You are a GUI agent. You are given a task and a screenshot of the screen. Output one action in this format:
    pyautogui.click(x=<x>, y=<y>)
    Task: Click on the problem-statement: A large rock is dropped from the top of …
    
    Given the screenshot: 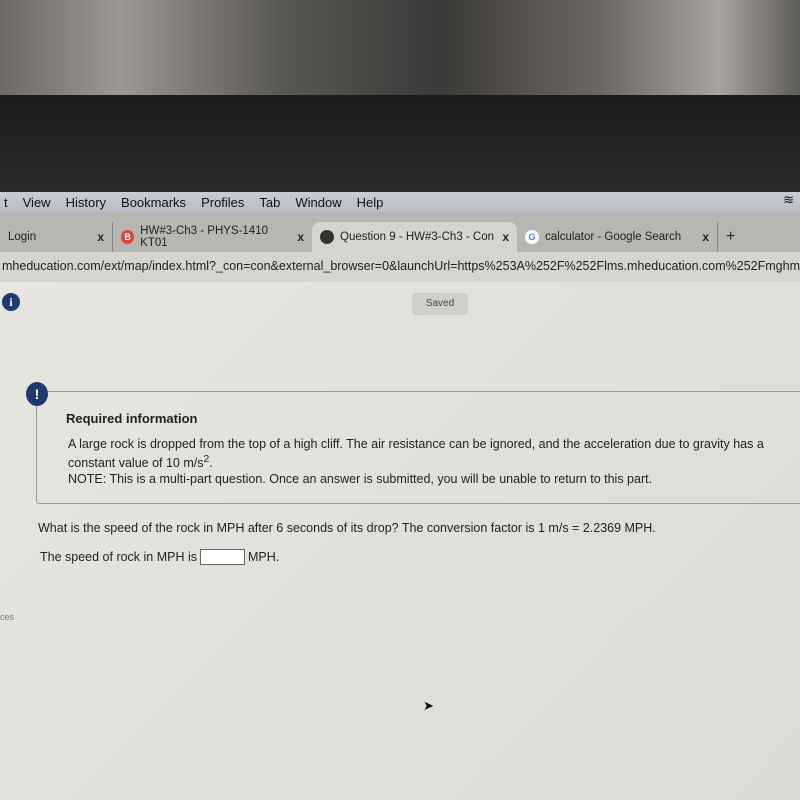 What is the action you would take?
    pyautogui.click(x=416, y=454)
    